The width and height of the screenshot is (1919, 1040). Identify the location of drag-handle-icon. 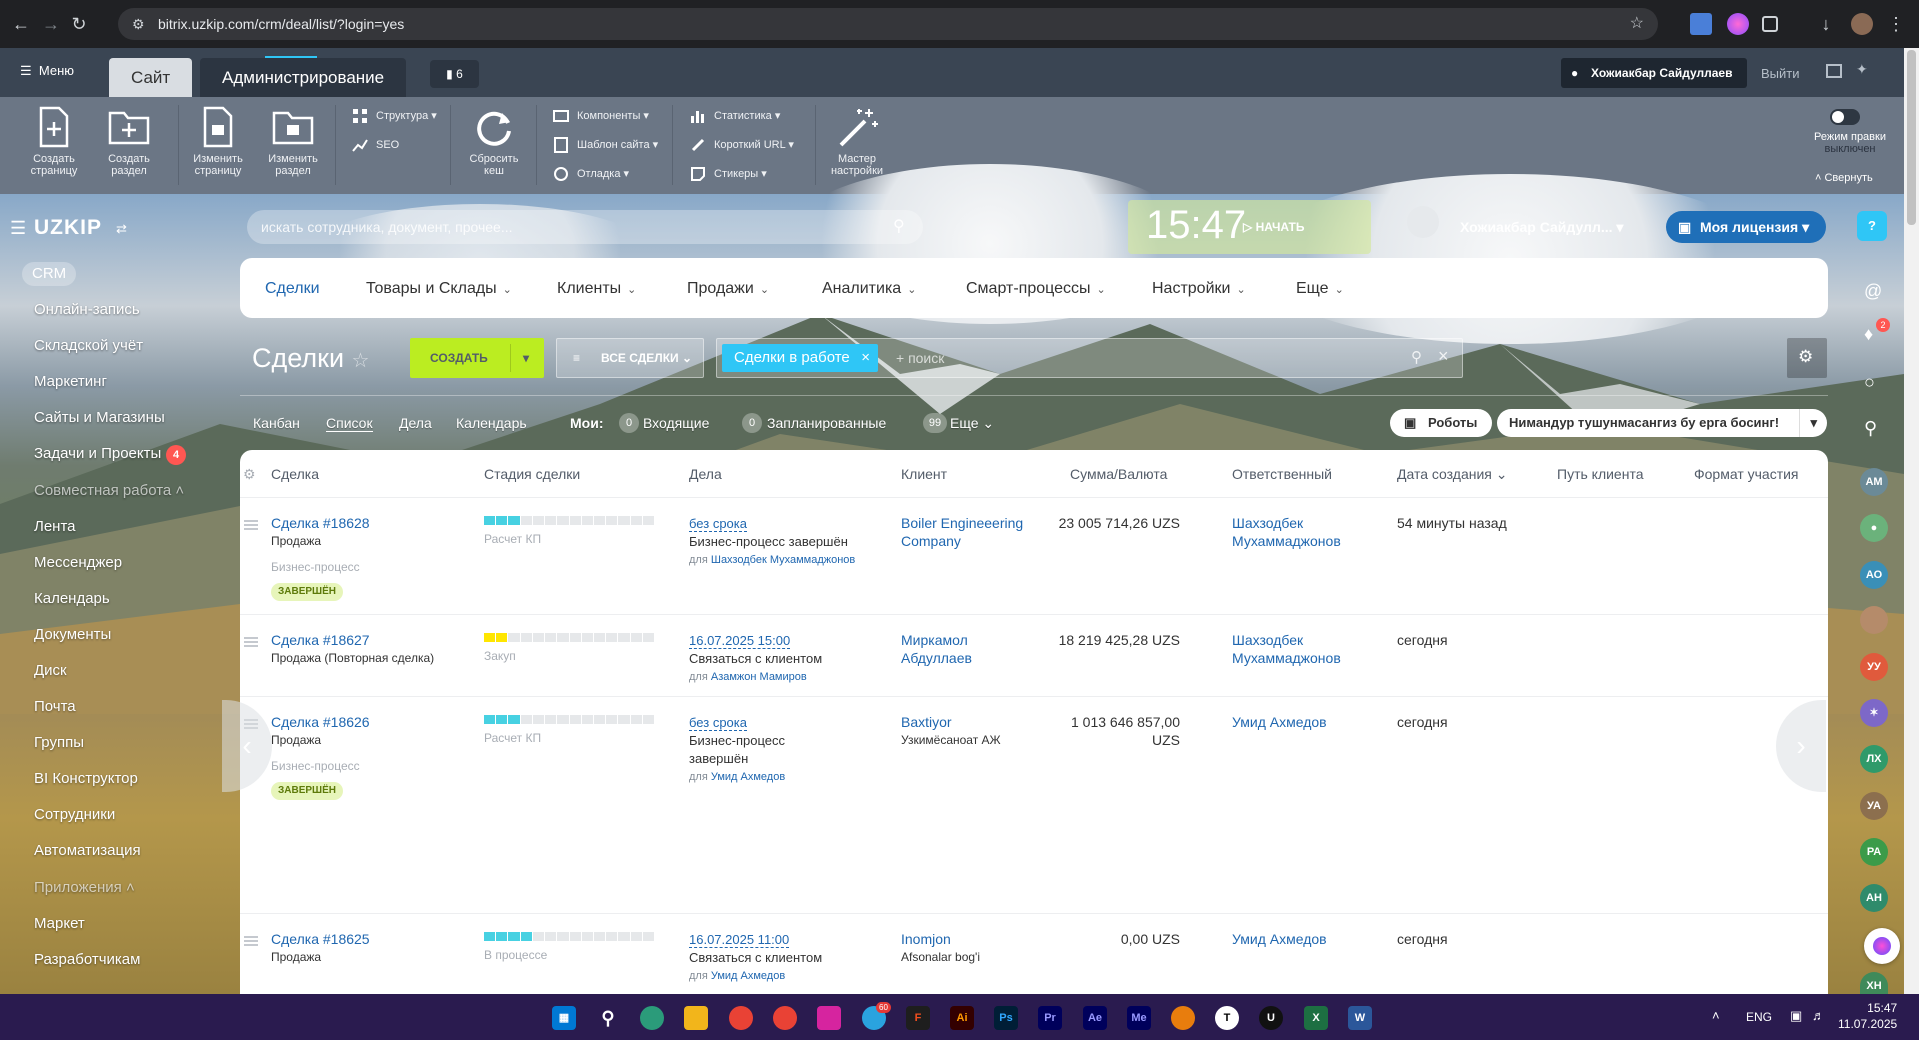
(251, 941).